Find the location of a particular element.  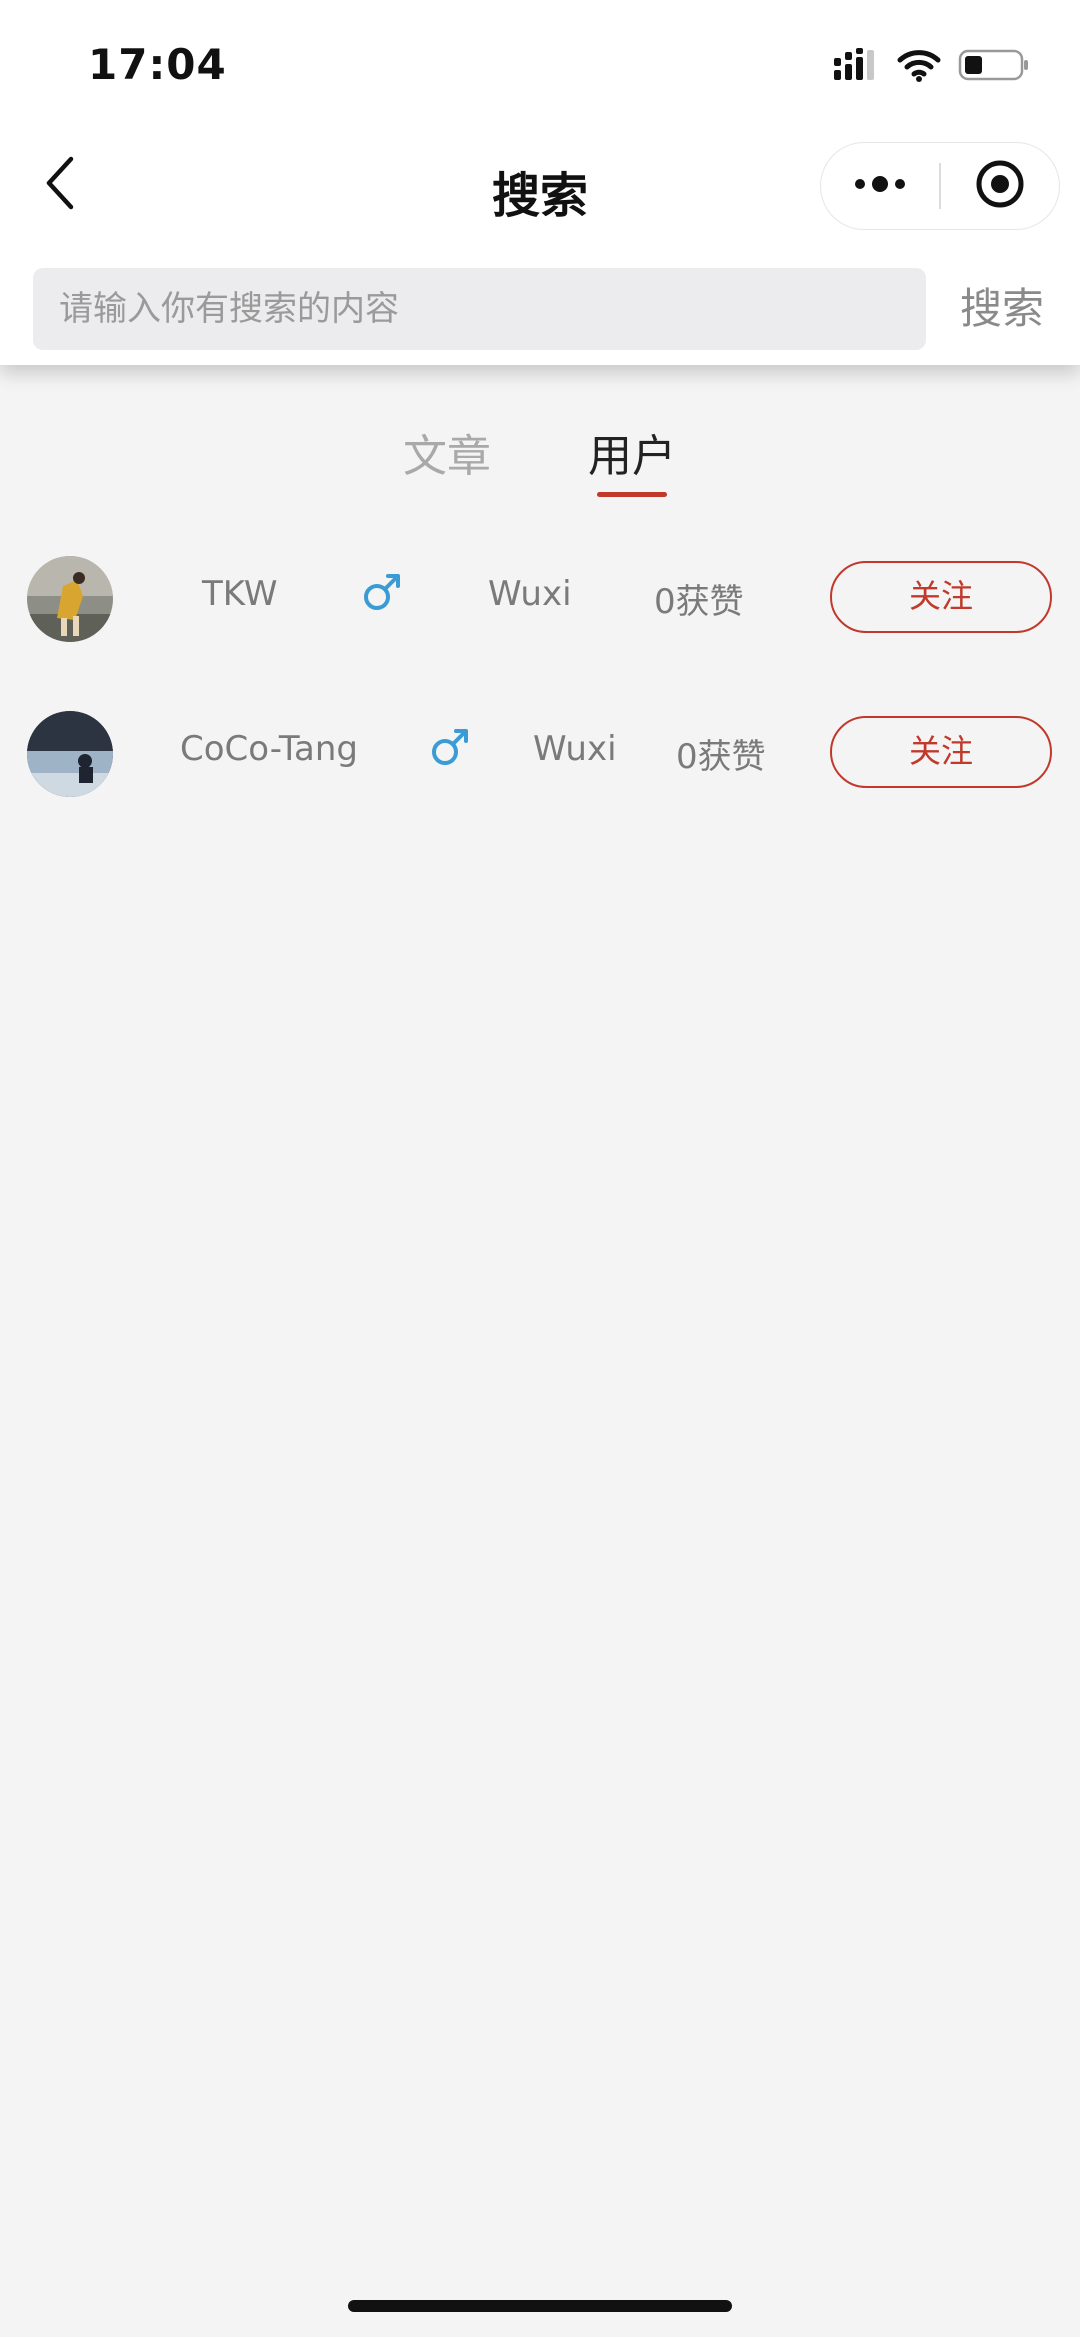

more-button is located at coordinates (880, 186).